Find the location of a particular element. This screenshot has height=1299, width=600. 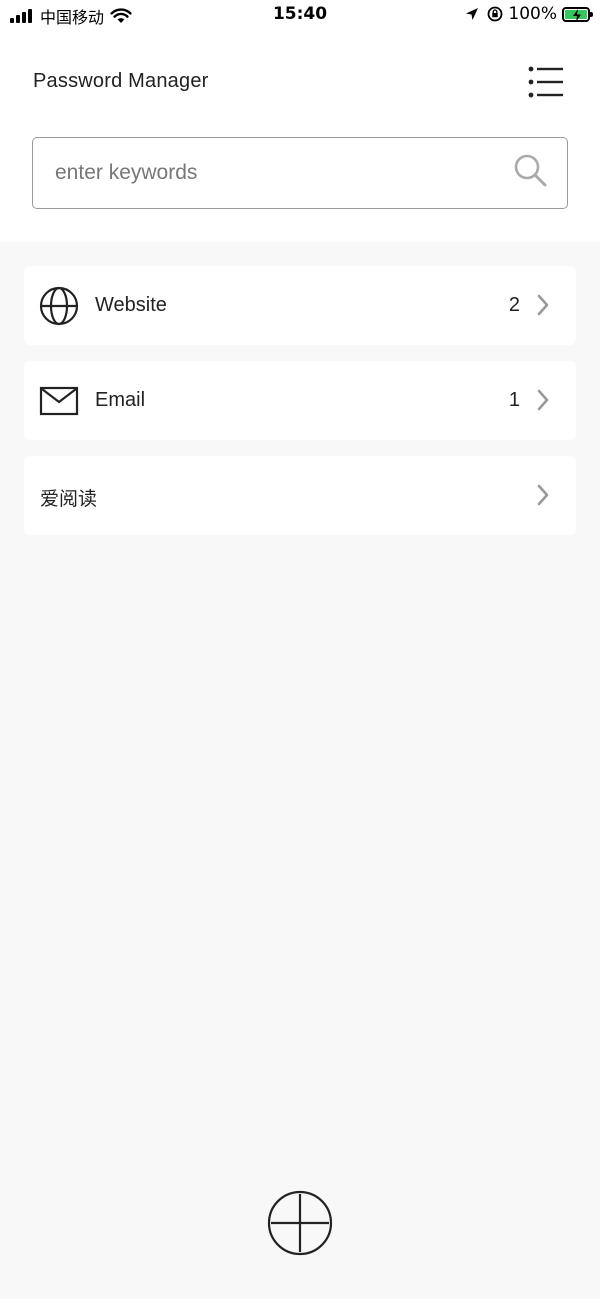

category-count: 2 is located at coordinates (514, 305).